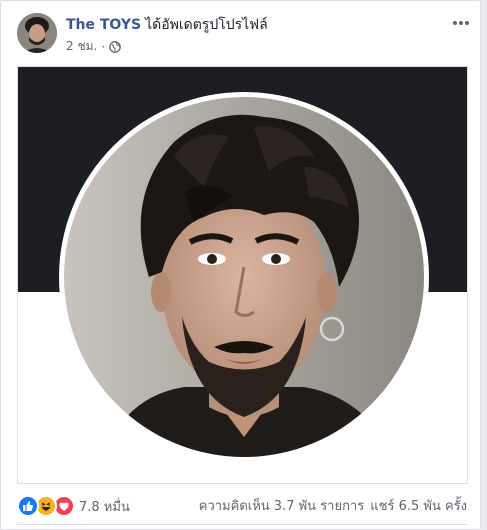 The height and width of the screenshot is (530, 487). I want to click on avatar-photo, so click(37, 33).